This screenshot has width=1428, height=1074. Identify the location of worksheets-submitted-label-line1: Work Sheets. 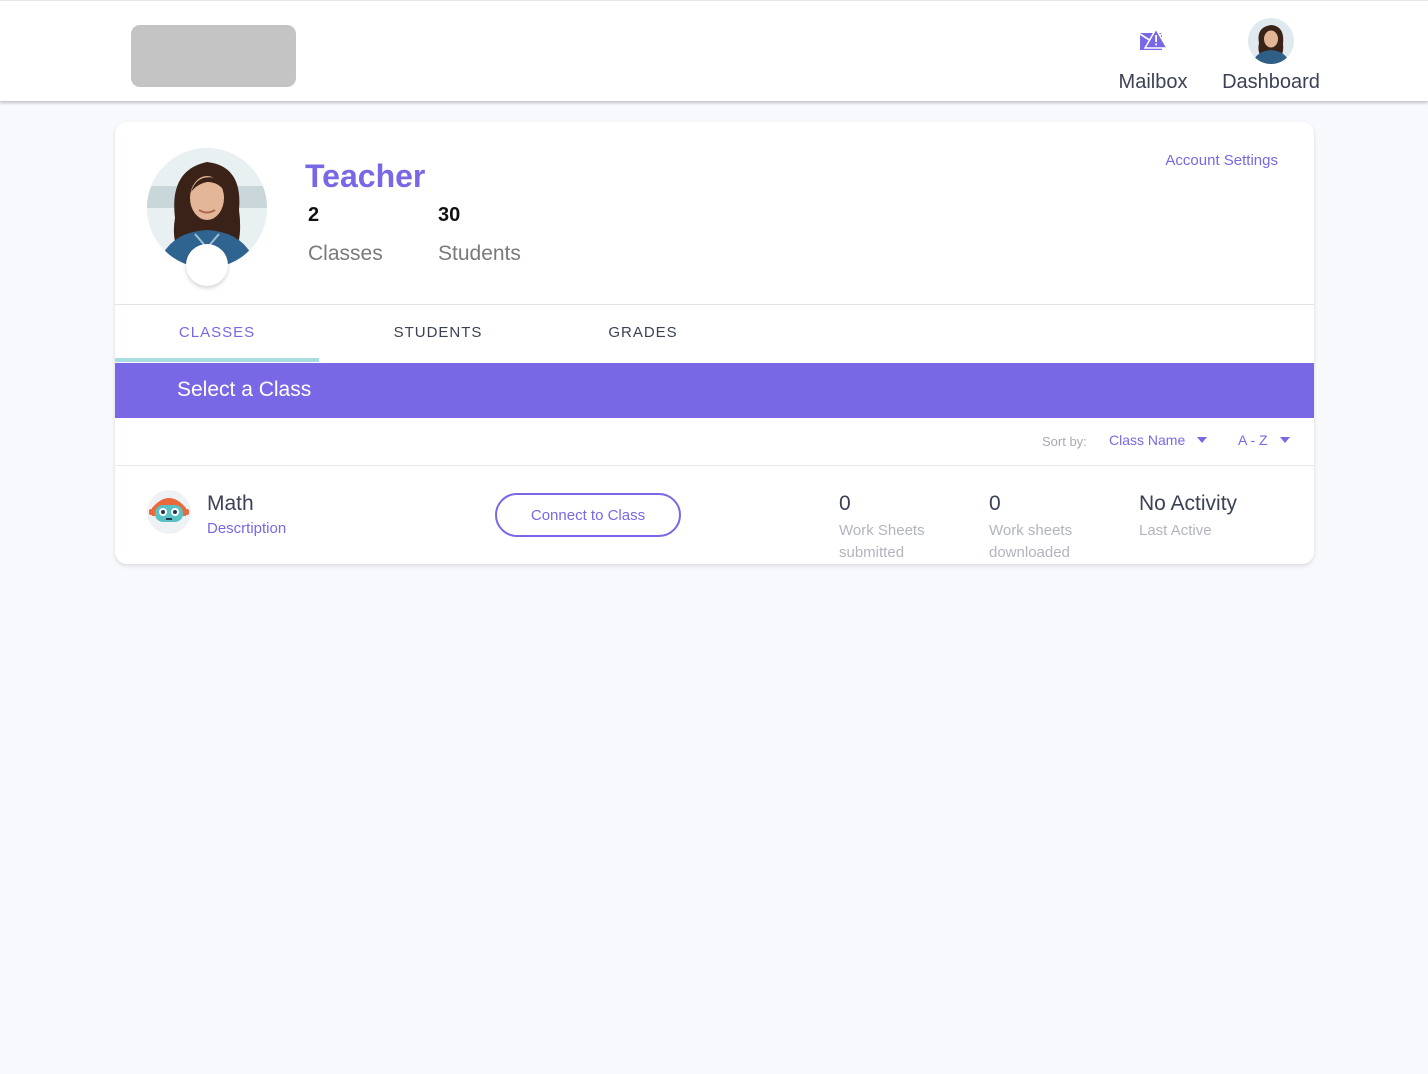
(882, 530).